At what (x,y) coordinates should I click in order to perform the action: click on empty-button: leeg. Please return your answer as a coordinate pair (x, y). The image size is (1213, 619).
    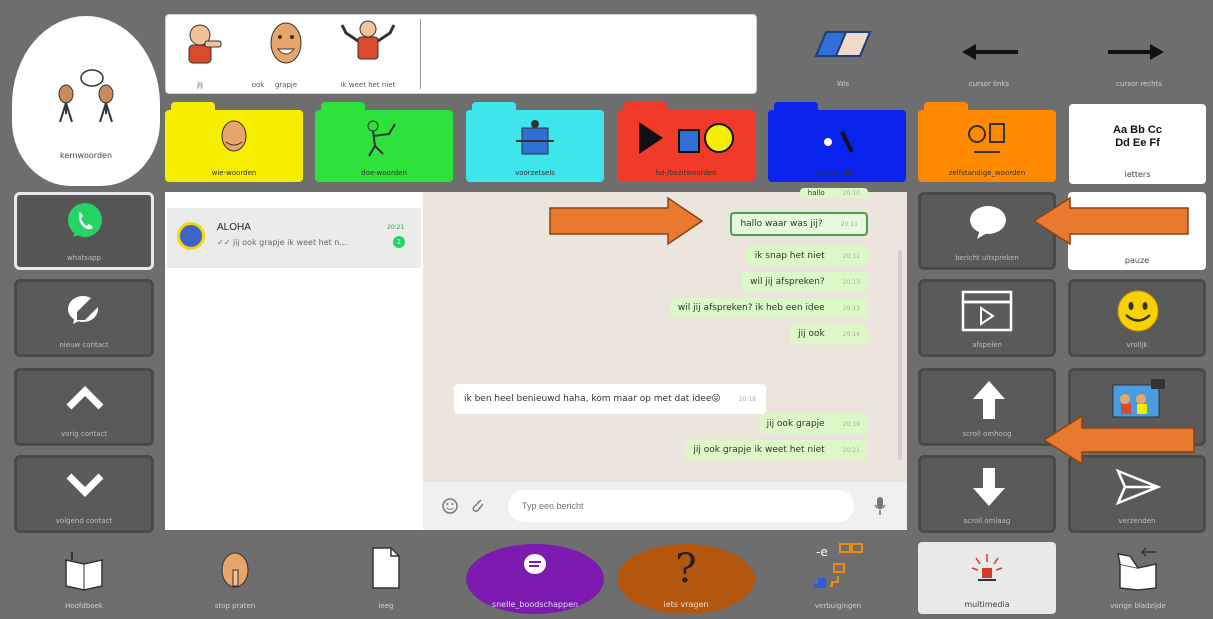
    Looking at the image, I should click on (386, 577).